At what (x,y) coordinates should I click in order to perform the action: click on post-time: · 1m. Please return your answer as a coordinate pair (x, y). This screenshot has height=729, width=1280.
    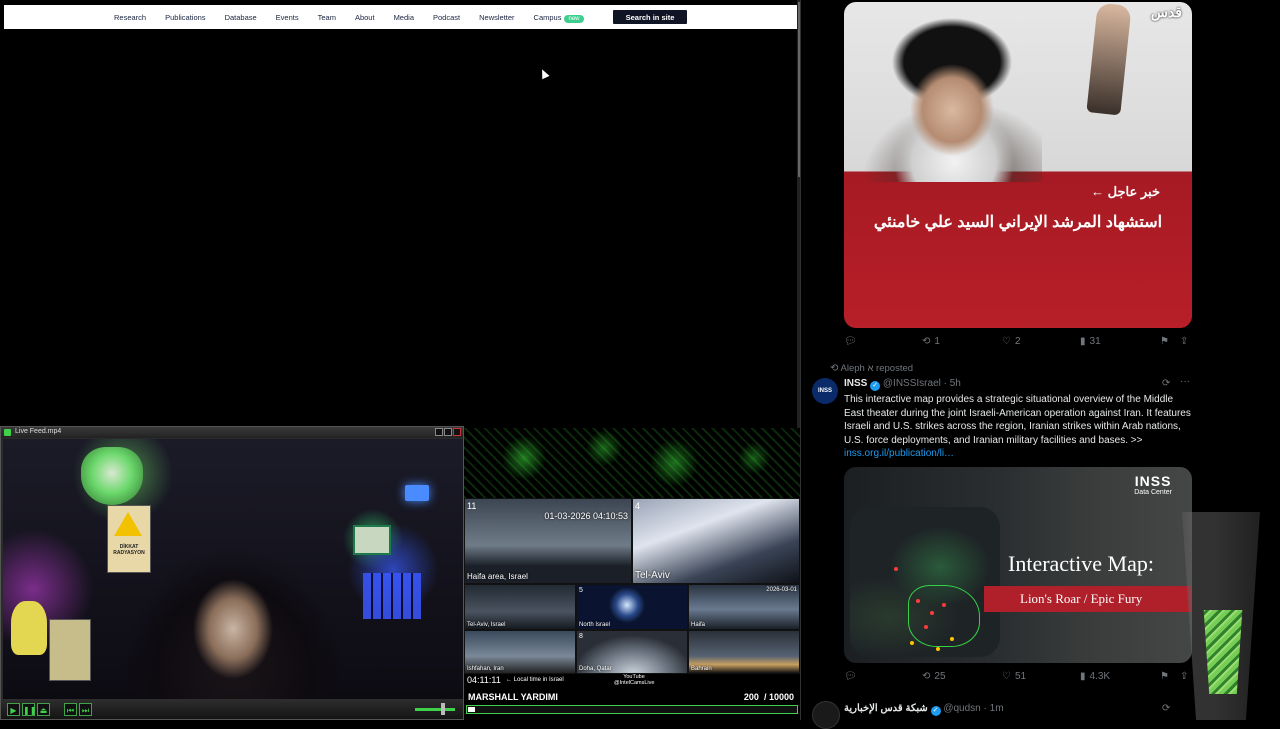
    Looking at the image, I should click on (994, 708).